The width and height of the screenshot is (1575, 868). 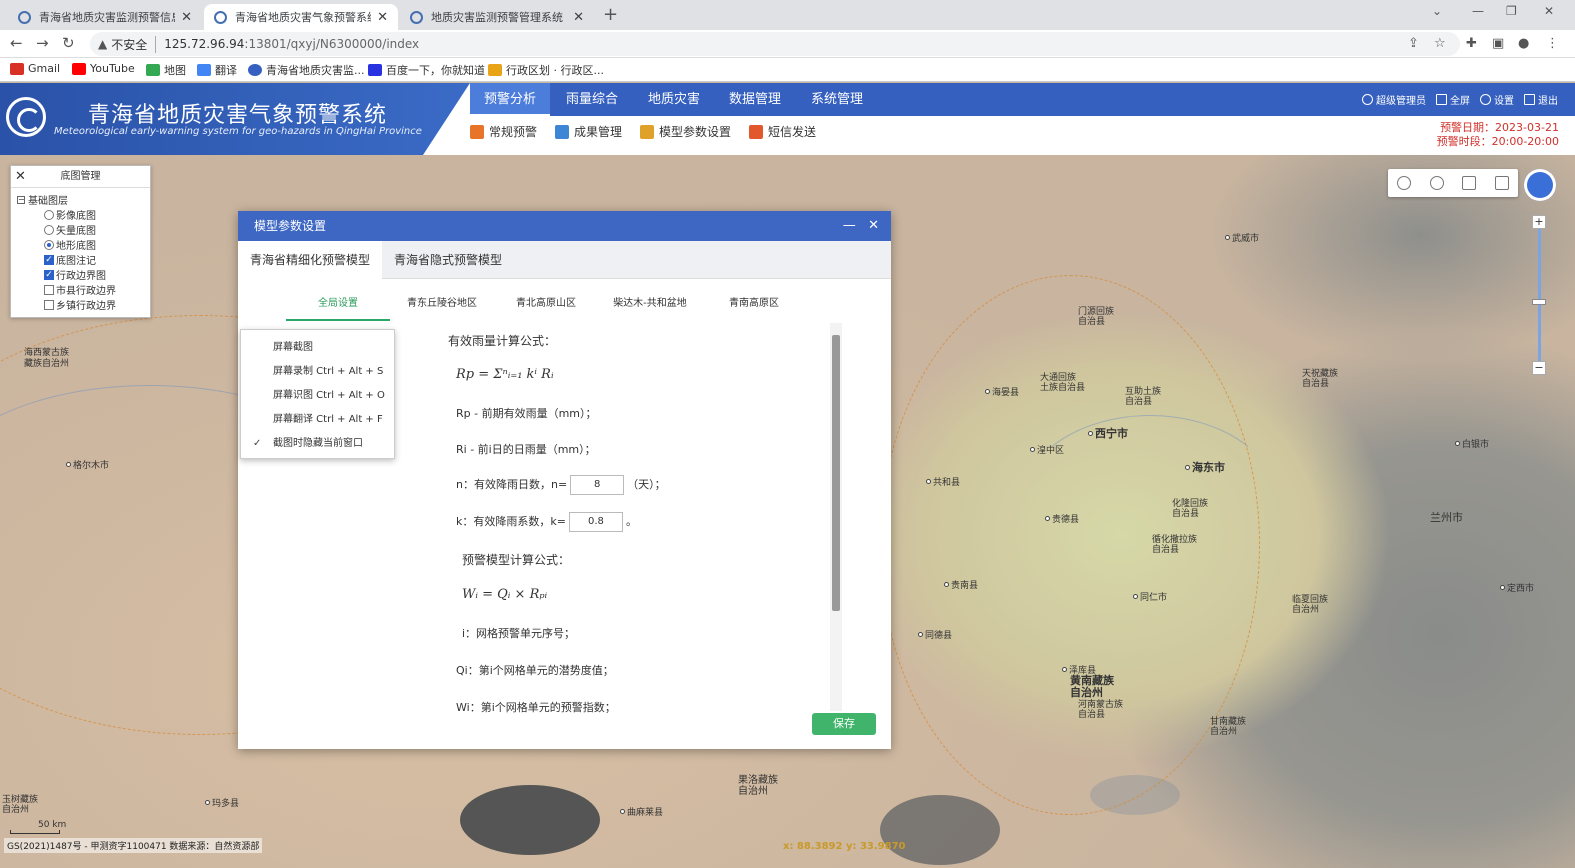 I want to click on tab-implicit-model: 青海省隐式预警模型, so click(x=448, y=259).